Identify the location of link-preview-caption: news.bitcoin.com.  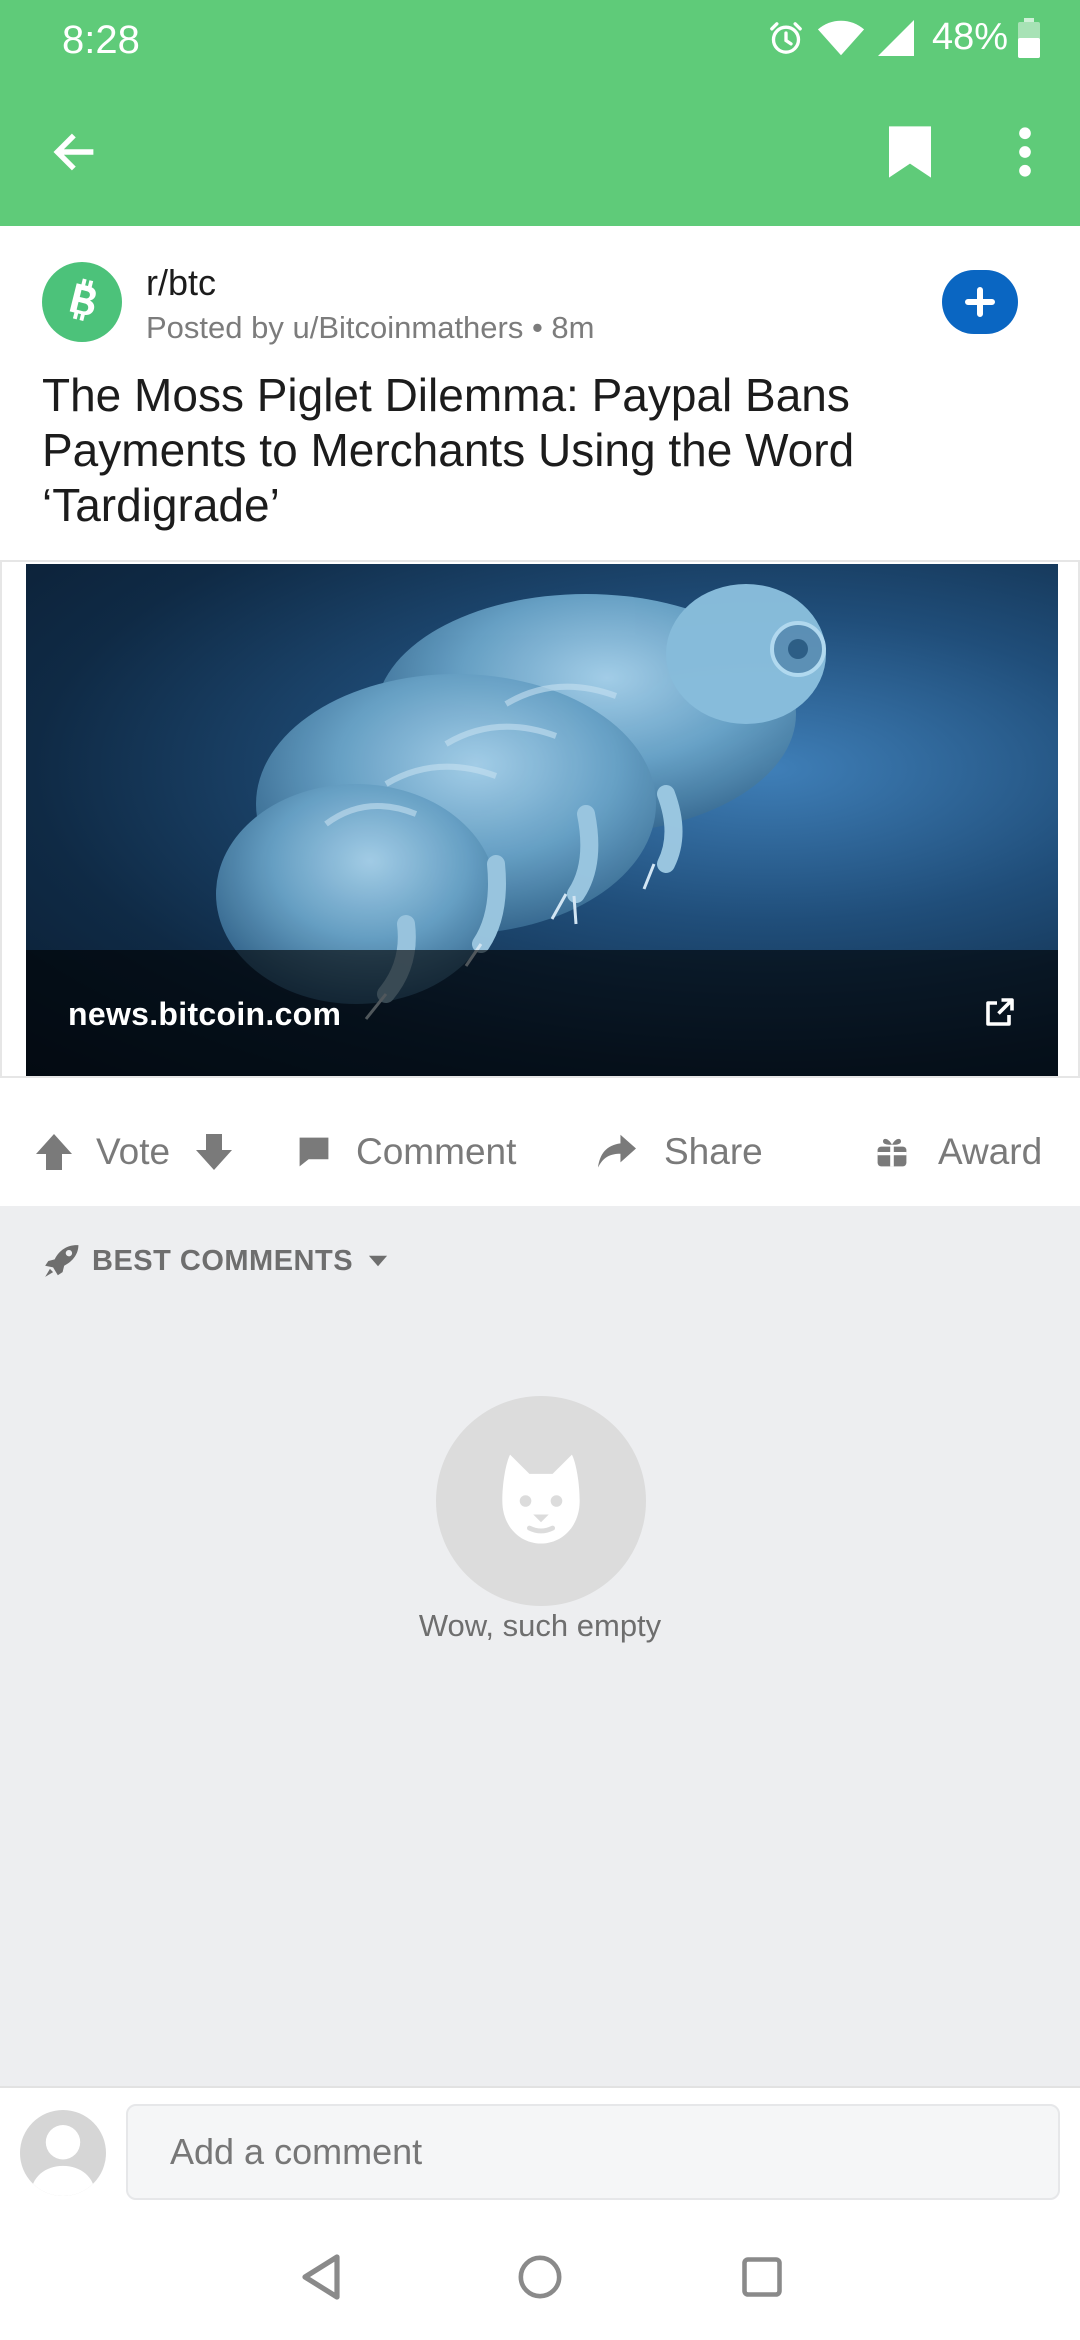
(542, 1013).